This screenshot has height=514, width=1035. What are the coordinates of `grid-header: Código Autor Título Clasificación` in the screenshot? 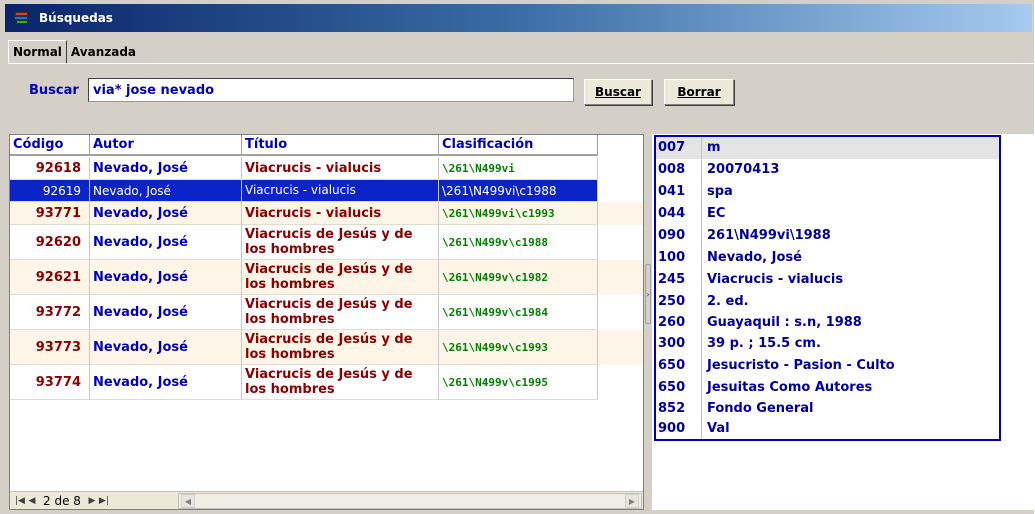 It's located at (326, 145).